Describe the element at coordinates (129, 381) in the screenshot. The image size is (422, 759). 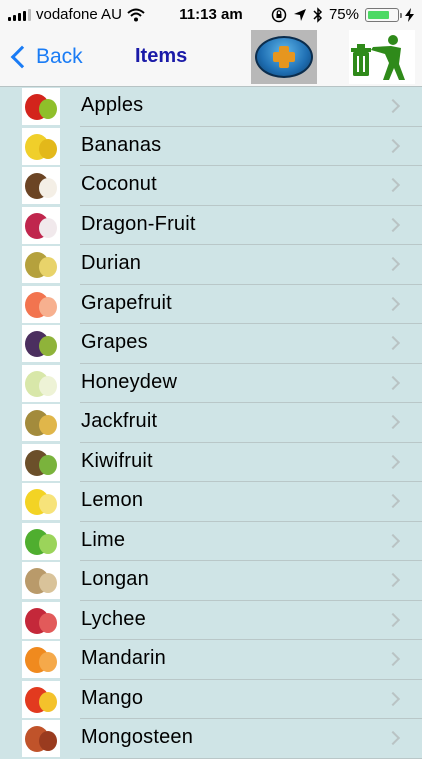
I see `list-item-label: Honeydew` at that location.